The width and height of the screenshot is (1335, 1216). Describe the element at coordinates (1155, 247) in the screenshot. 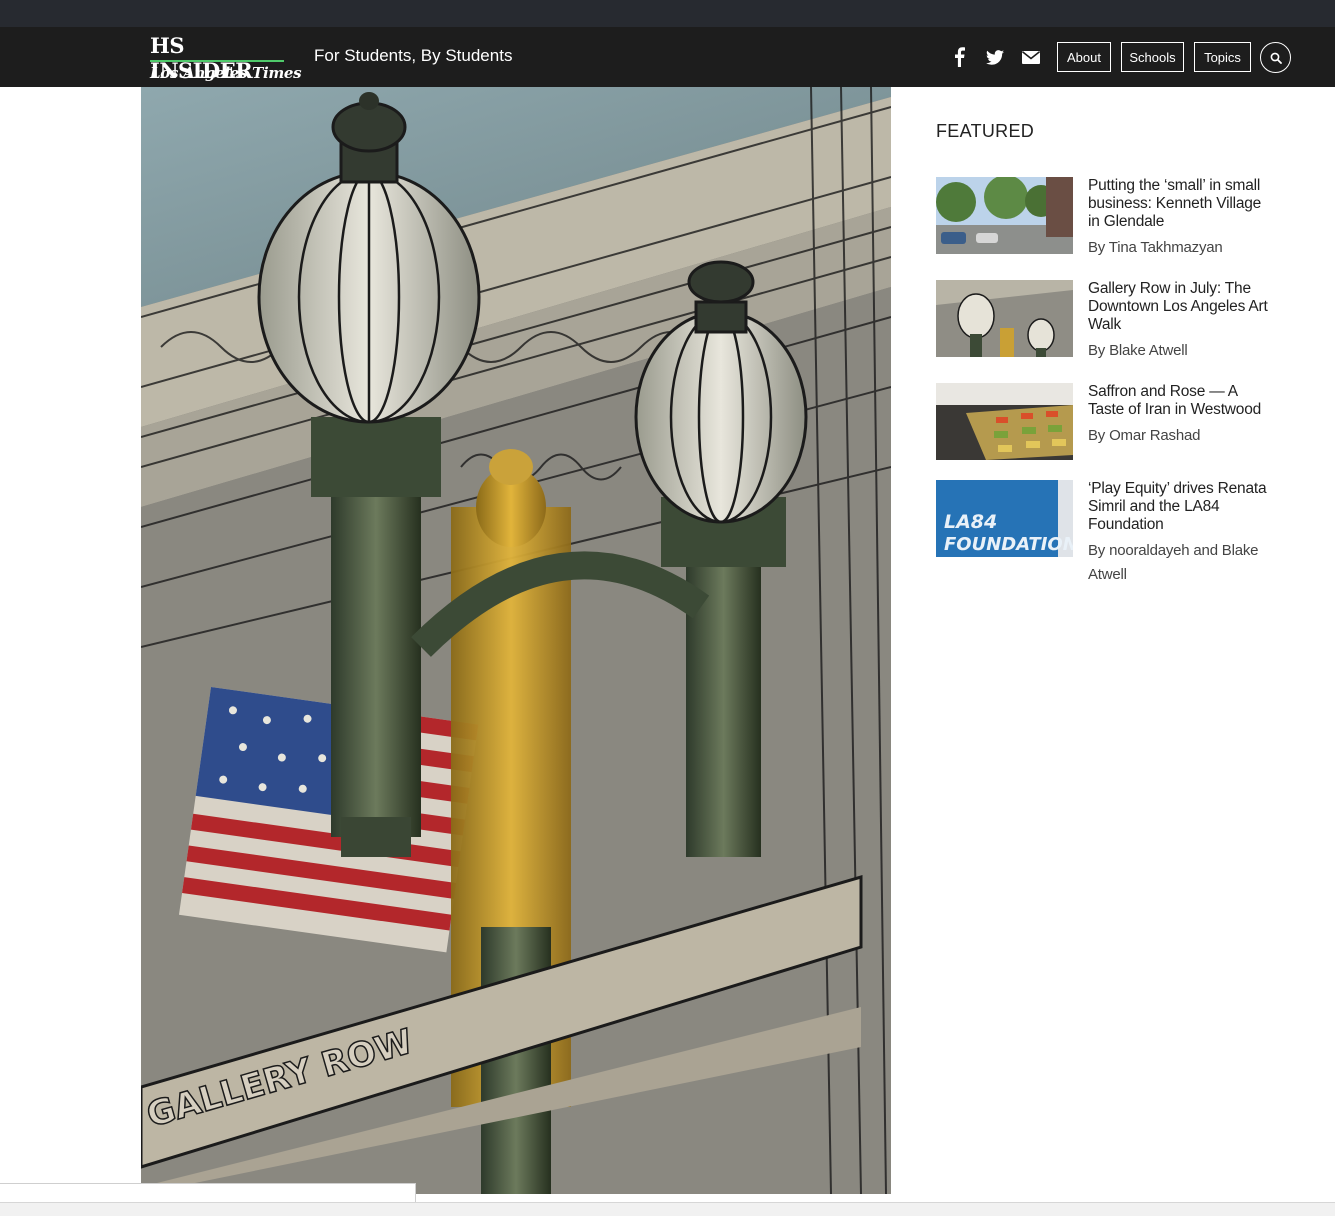

I see `article-byline: By Tina Takhmazyan` at that location.